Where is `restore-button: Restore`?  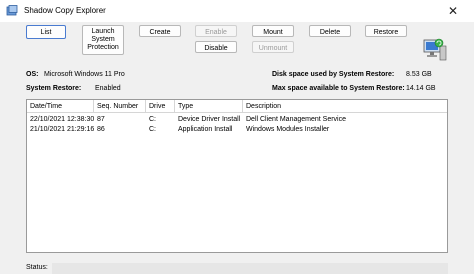
restore-button: Restore is located at coordinates (386, 31).